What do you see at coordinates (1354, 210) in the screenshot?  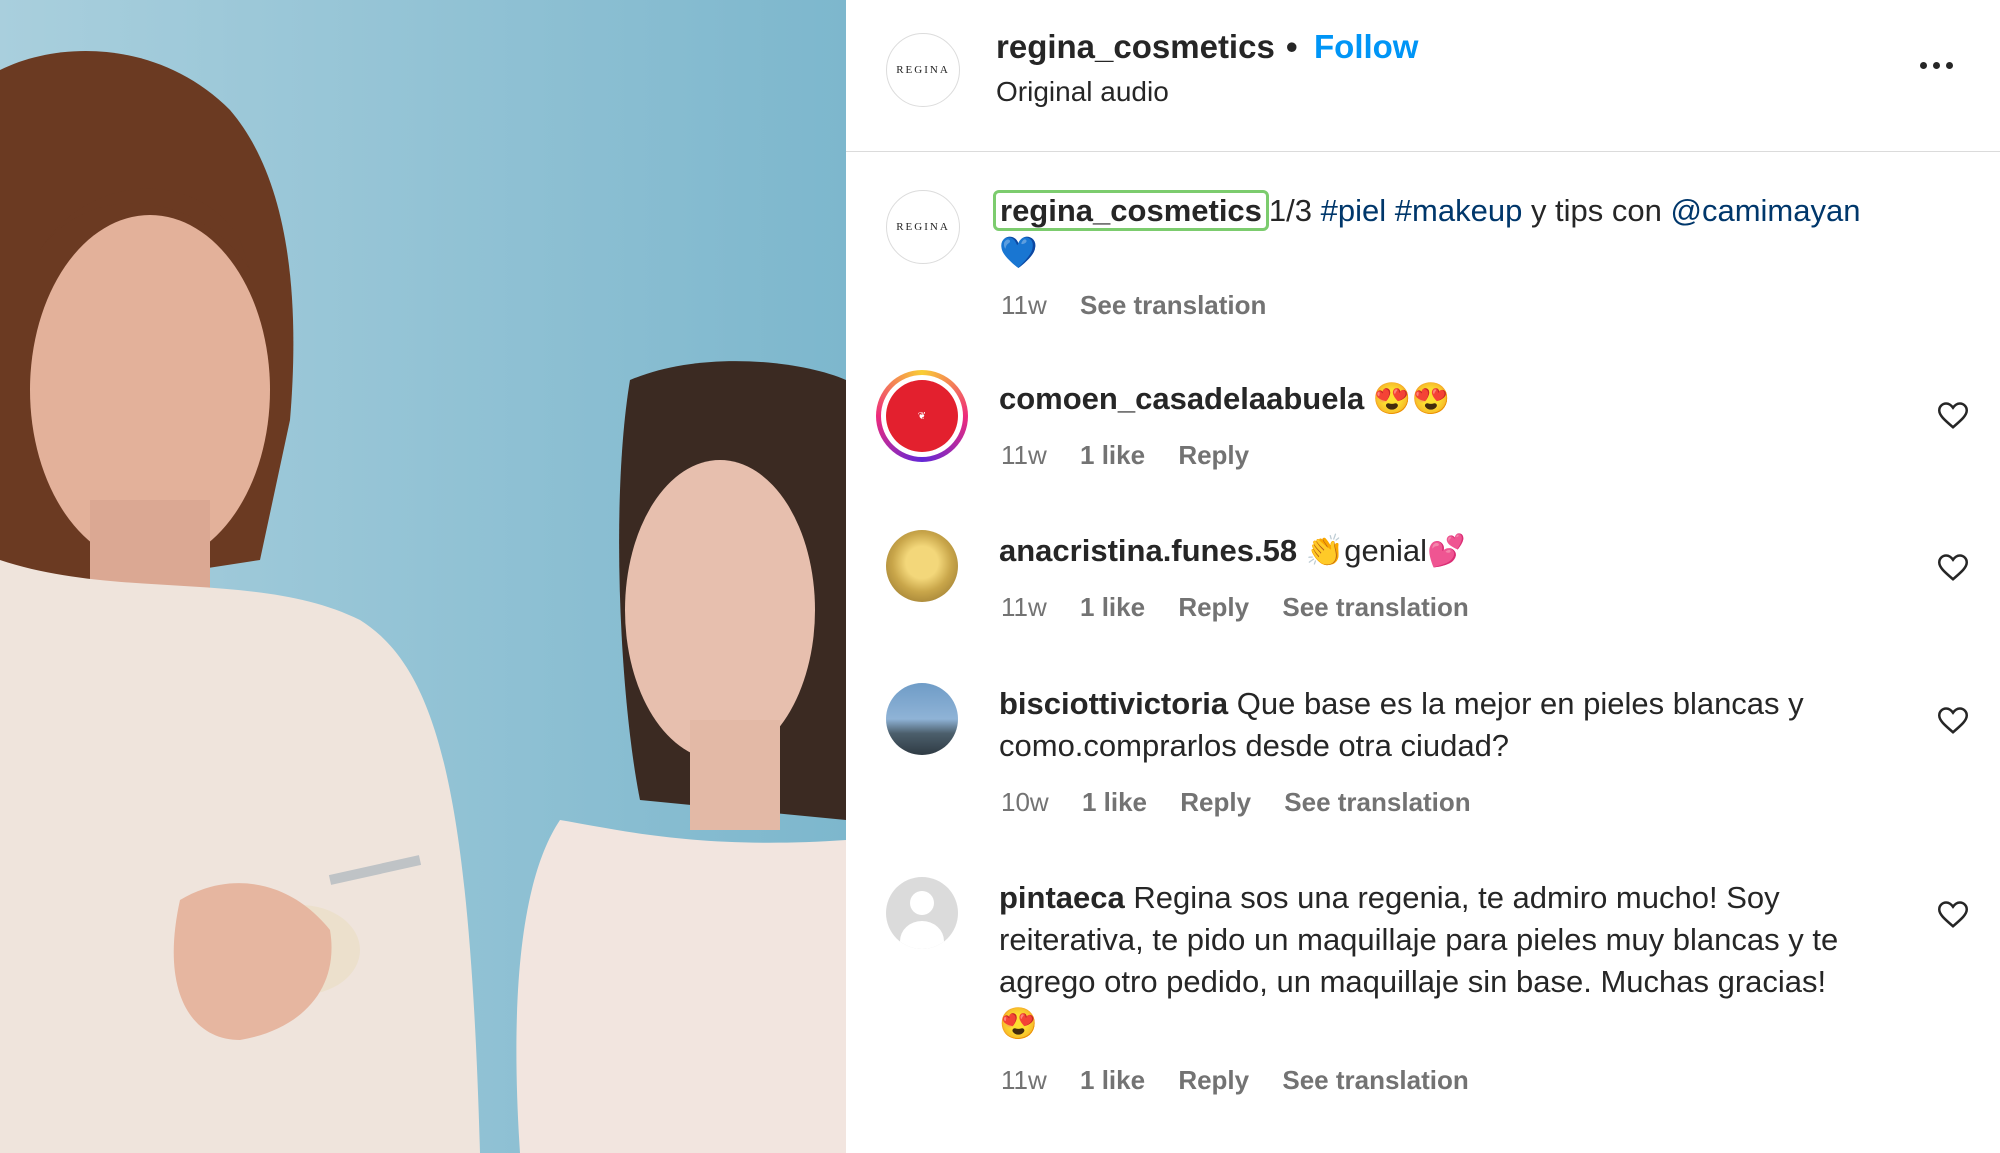 I see `hashtag-piel: #piel` at bounding box center [1354, 210].